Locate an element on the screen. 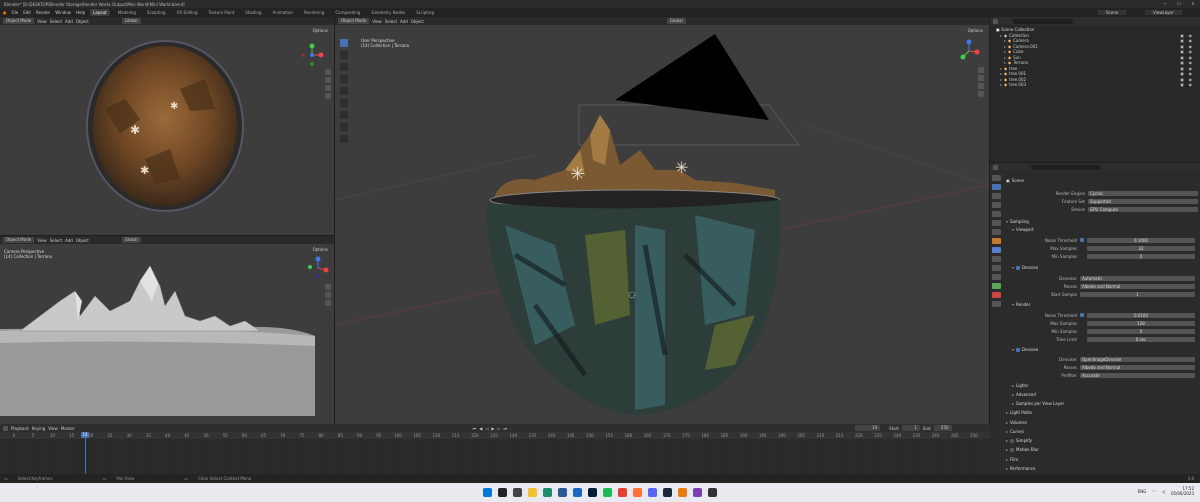 The image size is (1200, 502). viewport-denoiser-dropdown: Automatic is located at coordinates (1137, 278).